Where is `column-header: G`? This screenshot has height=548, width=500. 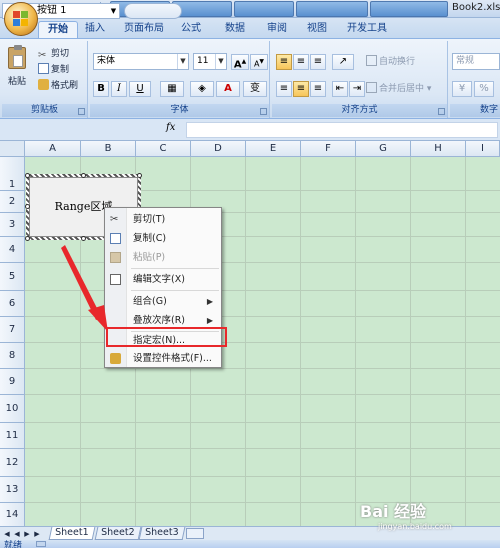 column-header: G is located at coordinates (383, 149).